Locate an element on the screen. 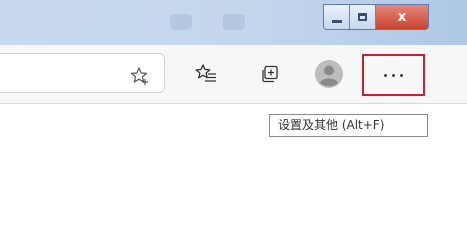 The image size is (467, 240). settings-and-more-button is located at coordinates (393, 75).